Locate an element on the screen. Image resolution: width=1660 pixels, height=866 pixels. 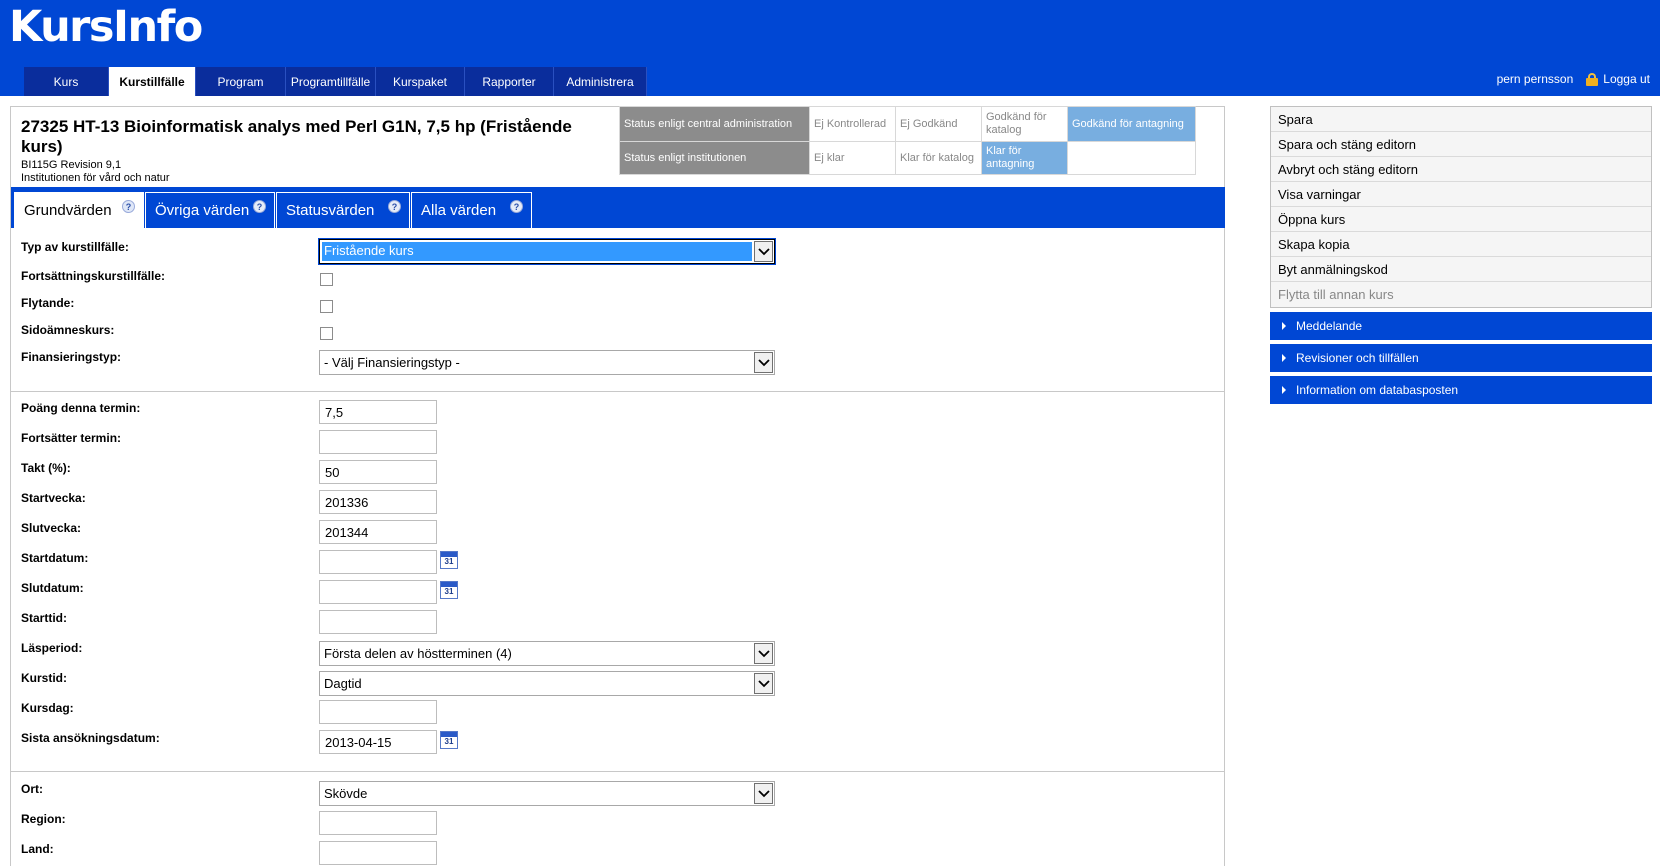
kursdag-input is located at coordinates (378, 712).